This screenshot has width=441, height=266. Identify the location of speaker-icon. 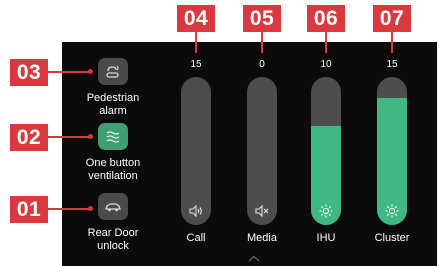
(196, 211).